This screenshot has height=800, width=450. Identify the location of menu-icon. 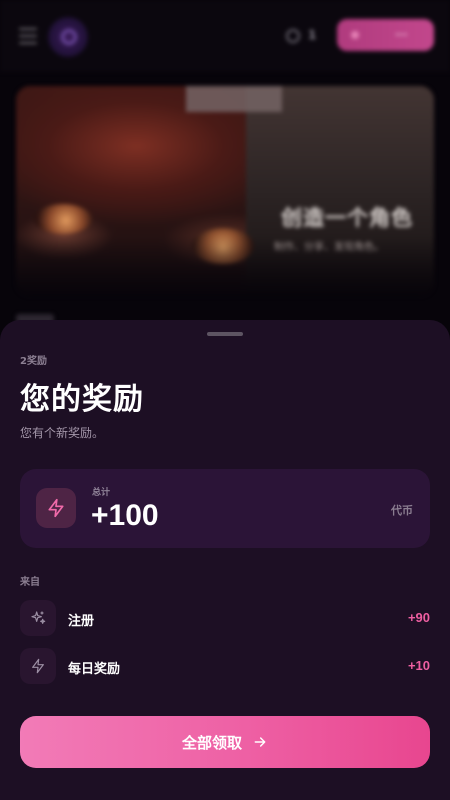
(28, 36).